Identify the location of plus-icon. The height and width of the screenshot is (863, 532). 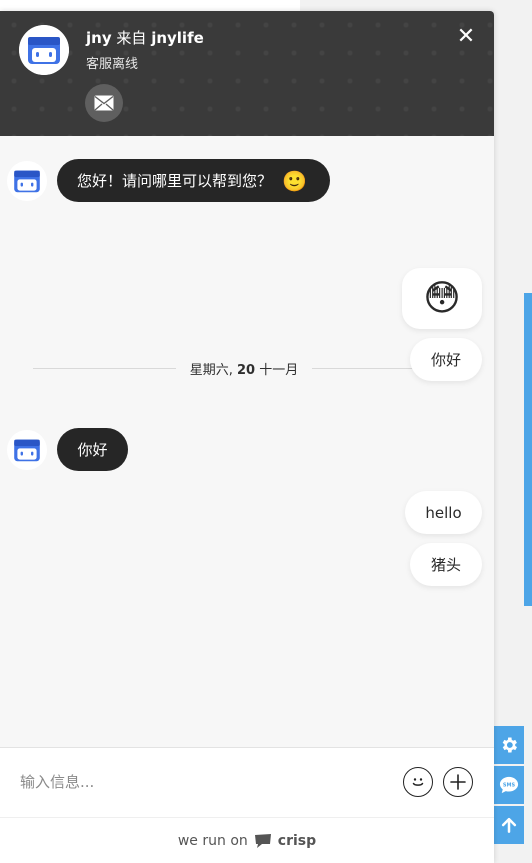
(458, 782).